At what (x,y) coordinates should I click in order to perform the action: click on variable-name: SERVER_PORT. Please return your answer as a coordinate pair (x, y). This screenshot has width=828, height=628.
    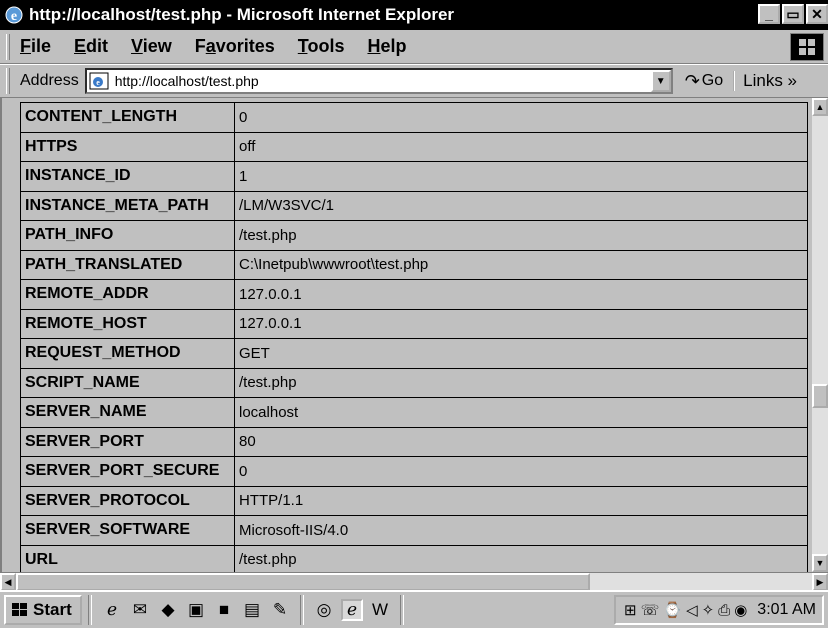
    Looking at the image, I should click on (127, 441).